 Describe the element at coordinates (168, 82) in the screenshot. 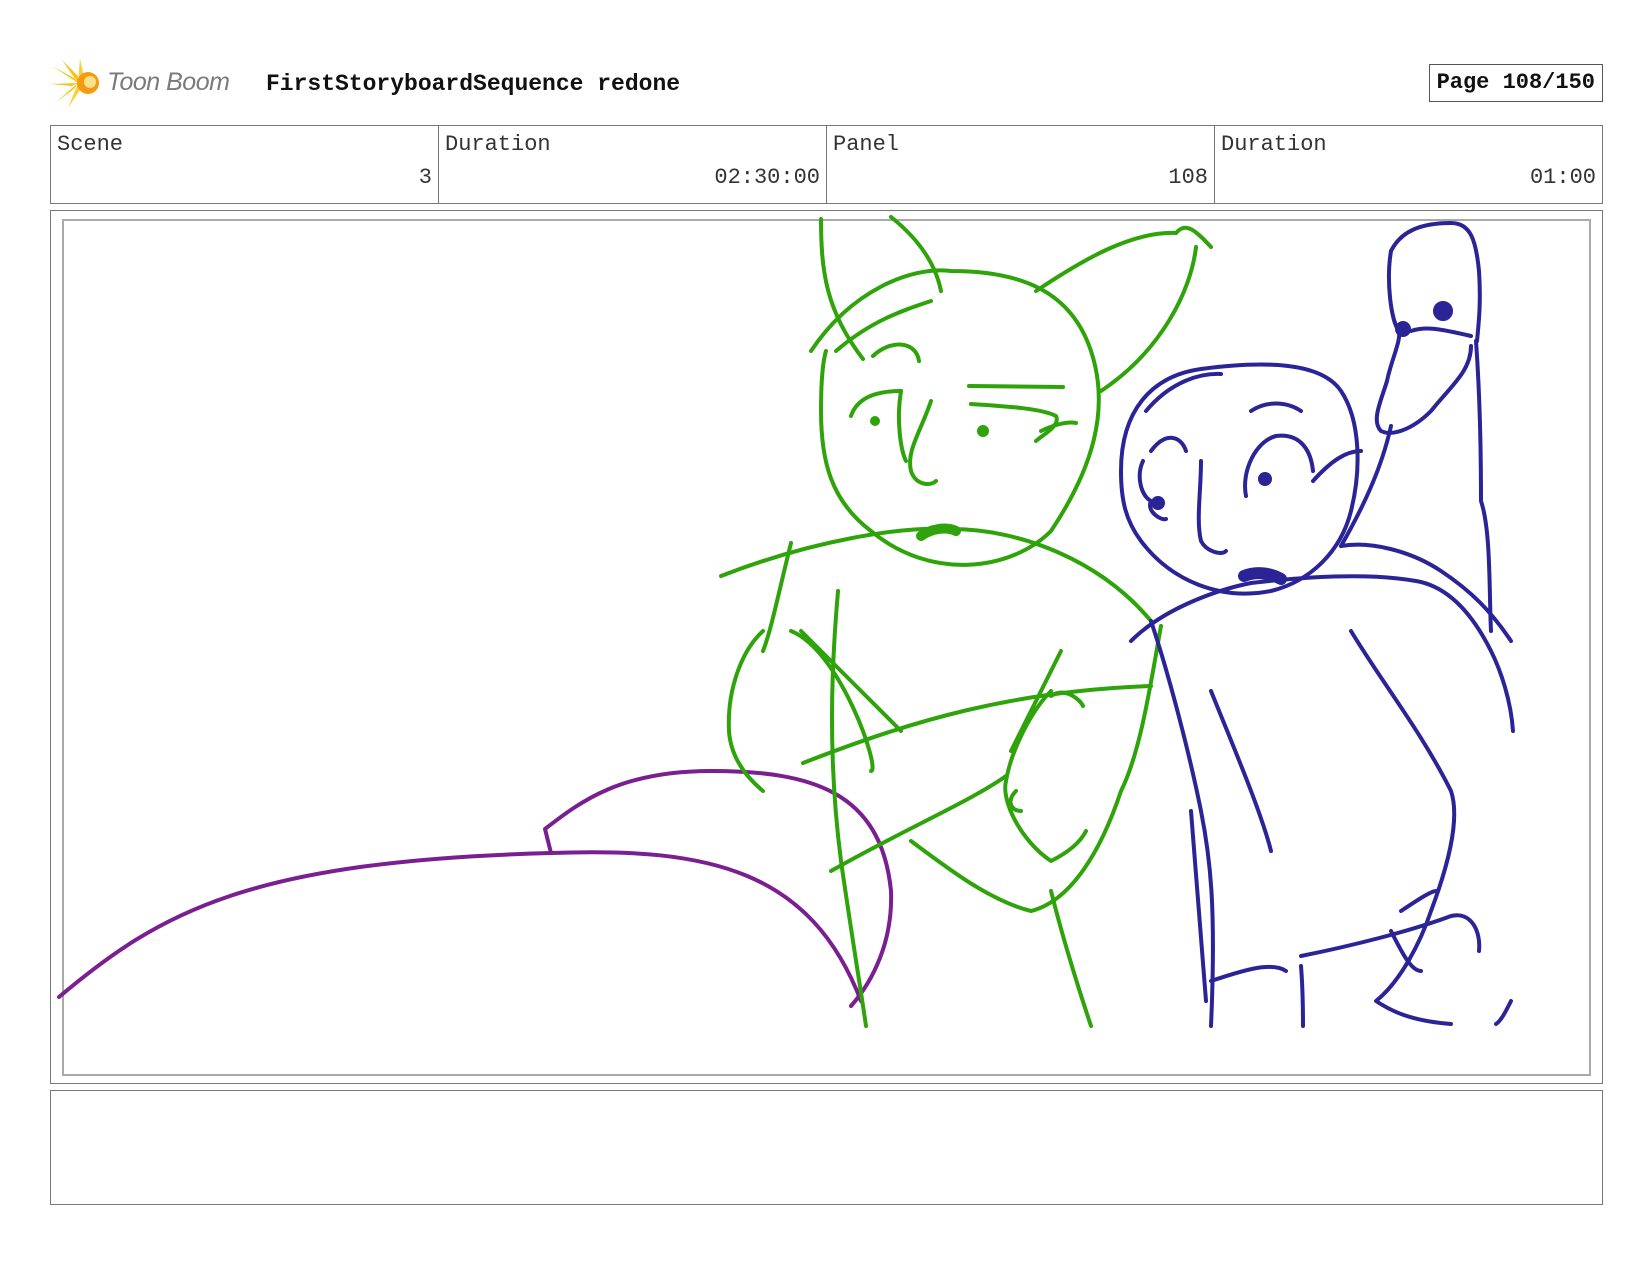

I see `logo-text: Toon Boom` at that location.